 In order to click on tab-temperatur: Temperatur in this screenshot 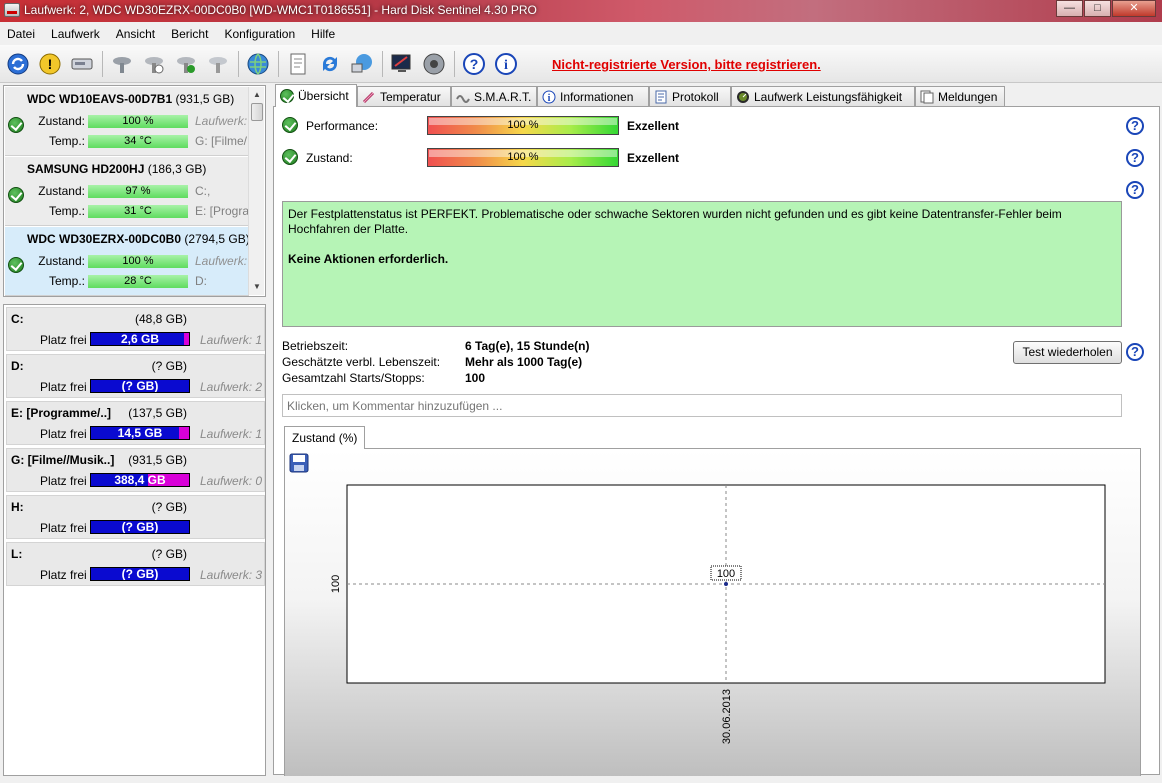, I will do `click(404, 96)`.